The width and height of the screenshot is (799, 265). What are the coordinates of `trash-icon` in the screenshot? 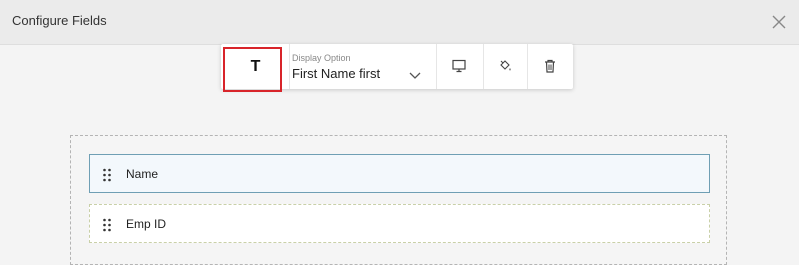 It's located at (550, 66).